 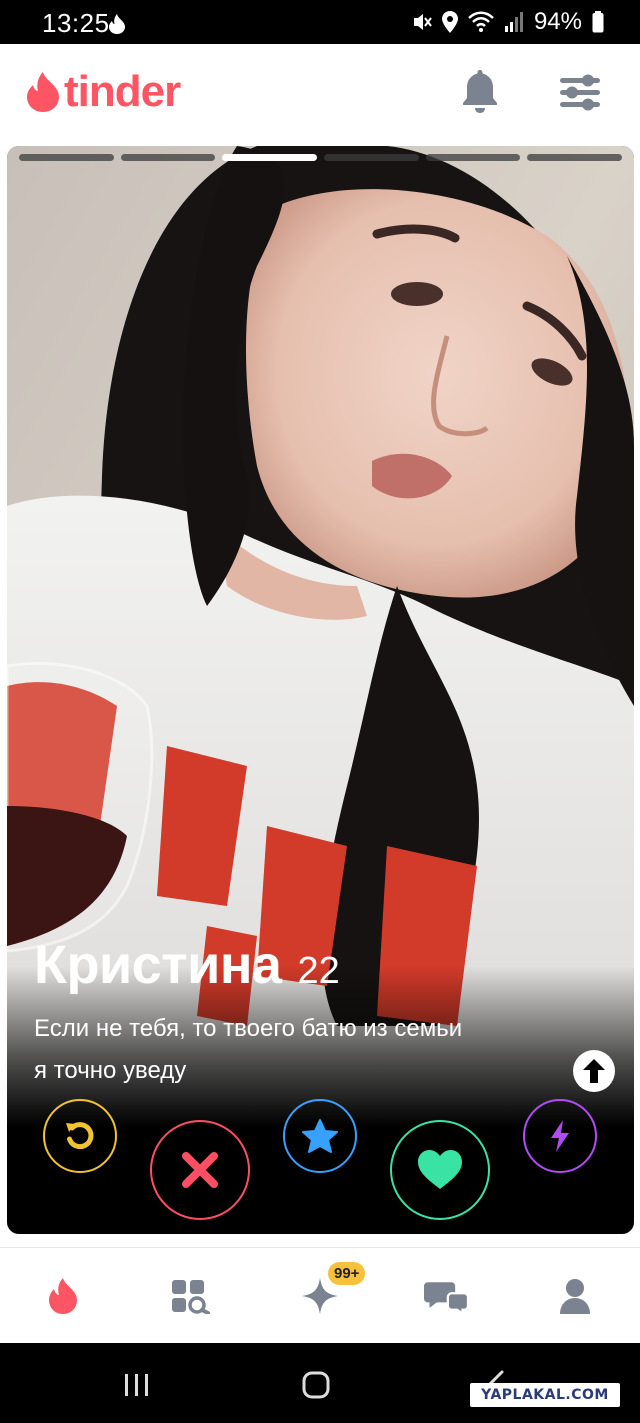 I want to click on profile-name-row: Кристина 22, so click(x=187, y=965).